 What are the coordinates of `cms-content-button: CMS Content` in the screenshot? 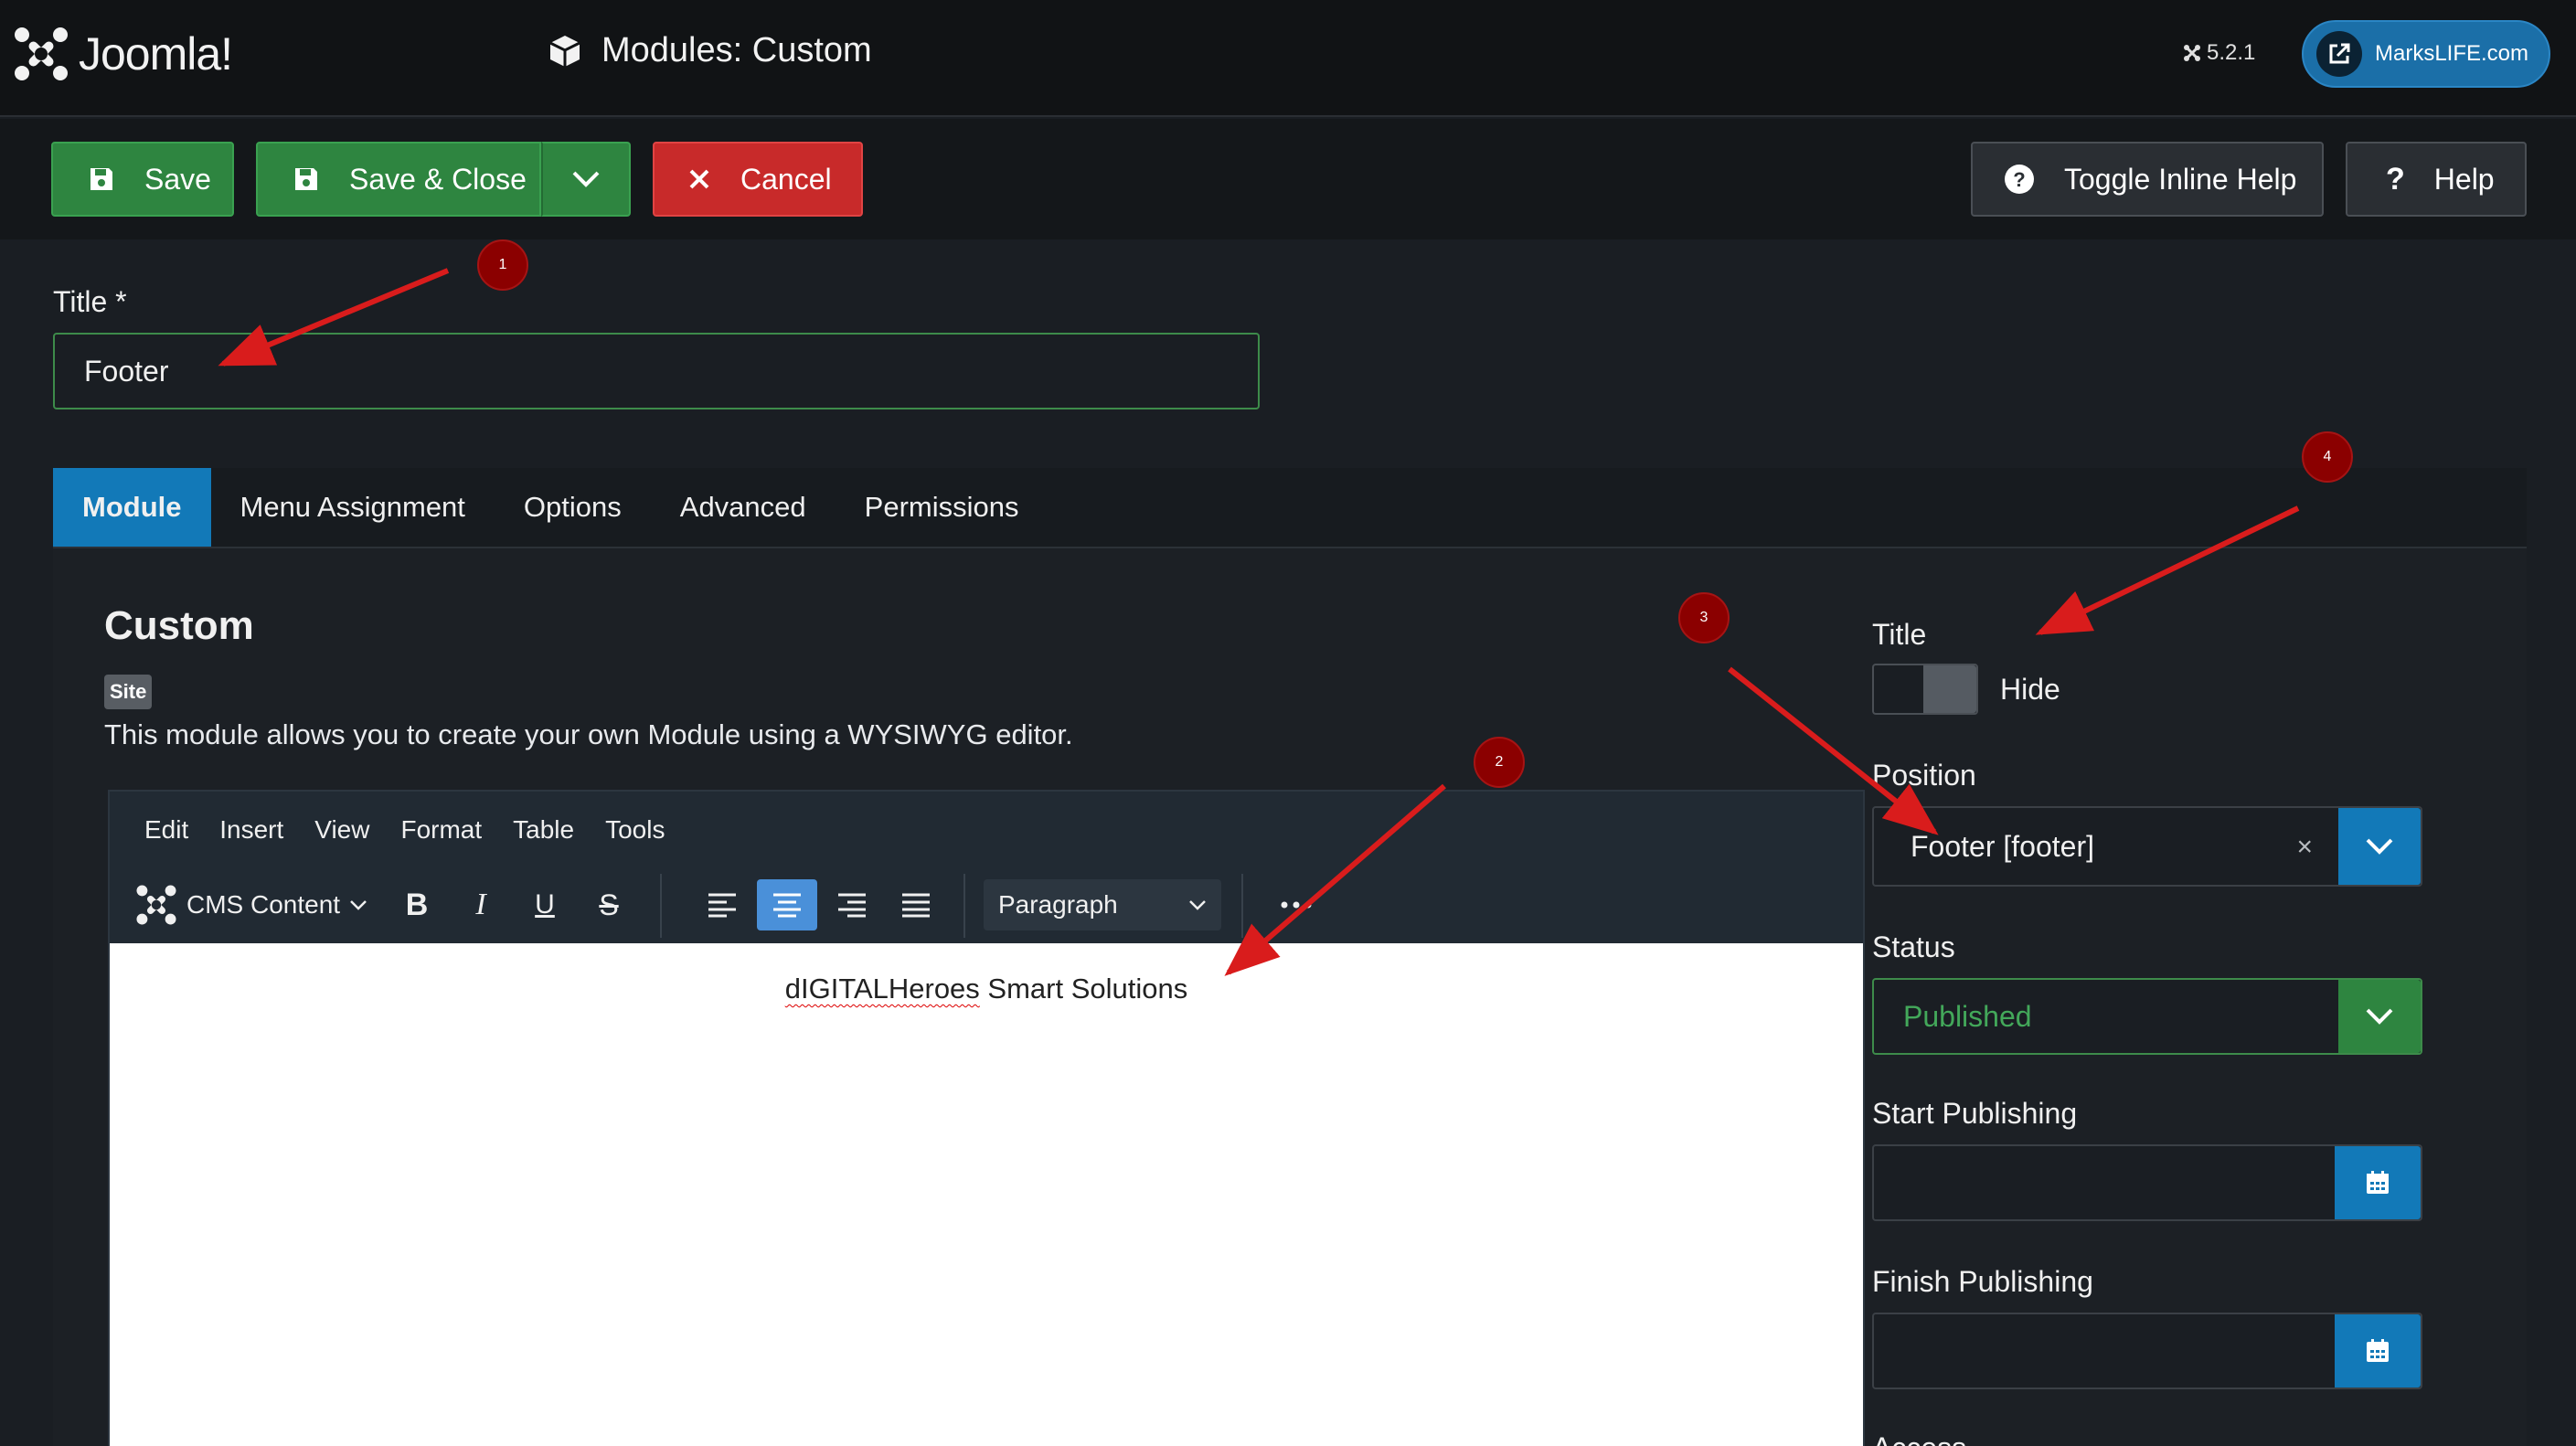 It's located at (254, 905).